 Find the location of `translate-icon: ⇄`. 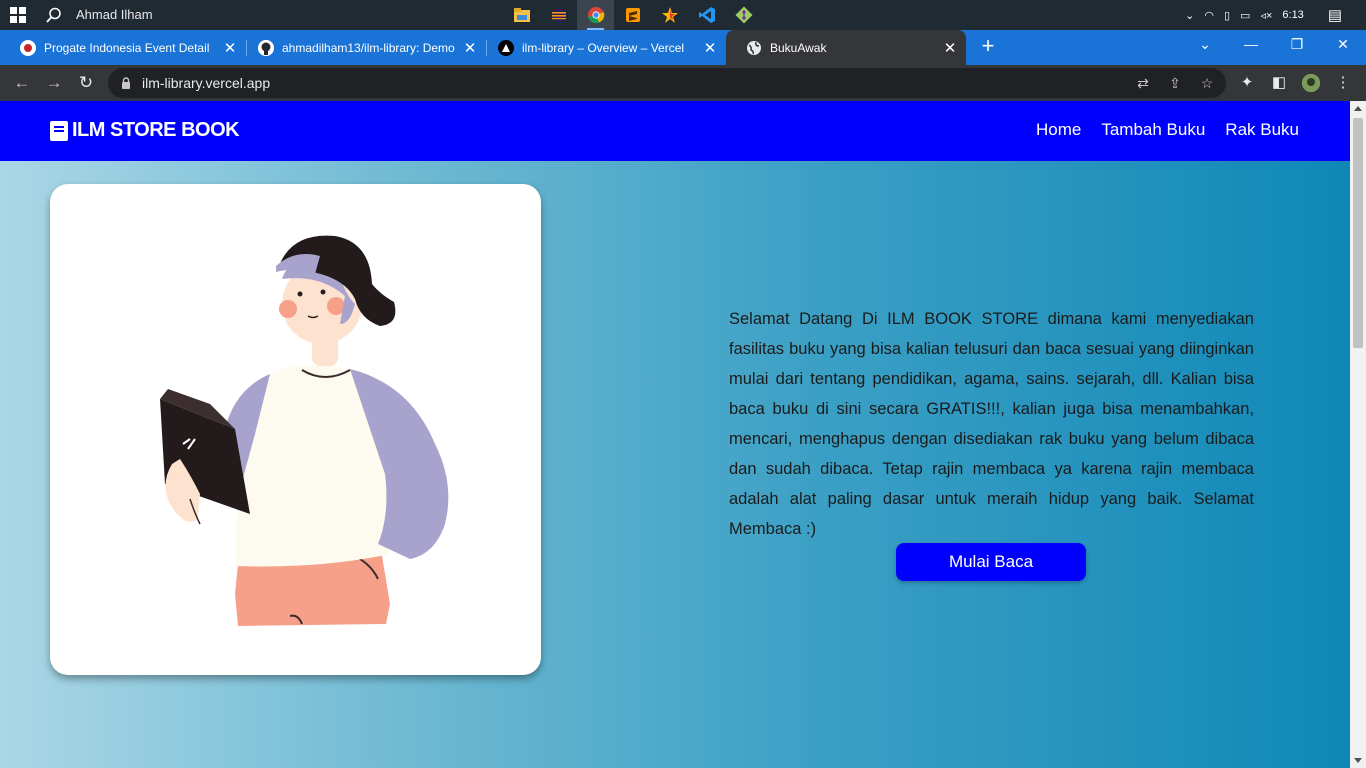

translate-icon: ⇄ is located at coordinates (1143, 83).